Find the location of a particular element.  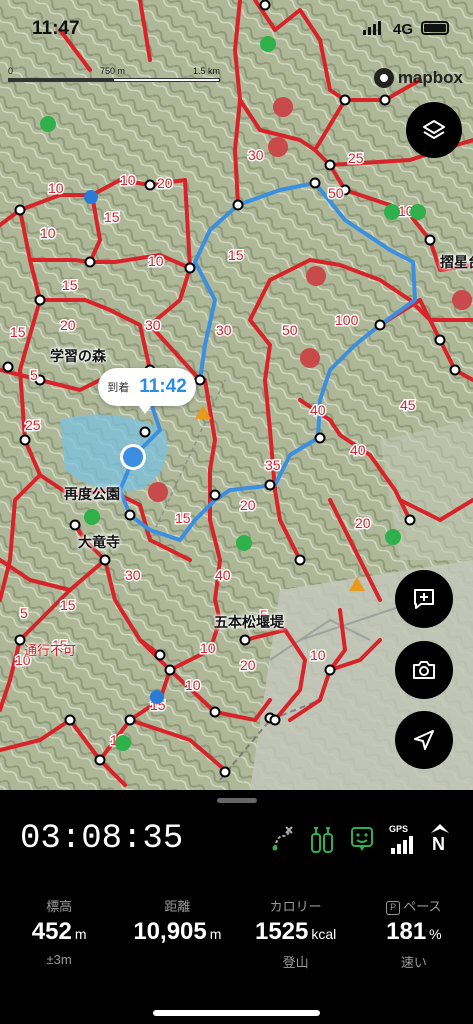

svg-text: 100 is located at coordinates (347, 320).